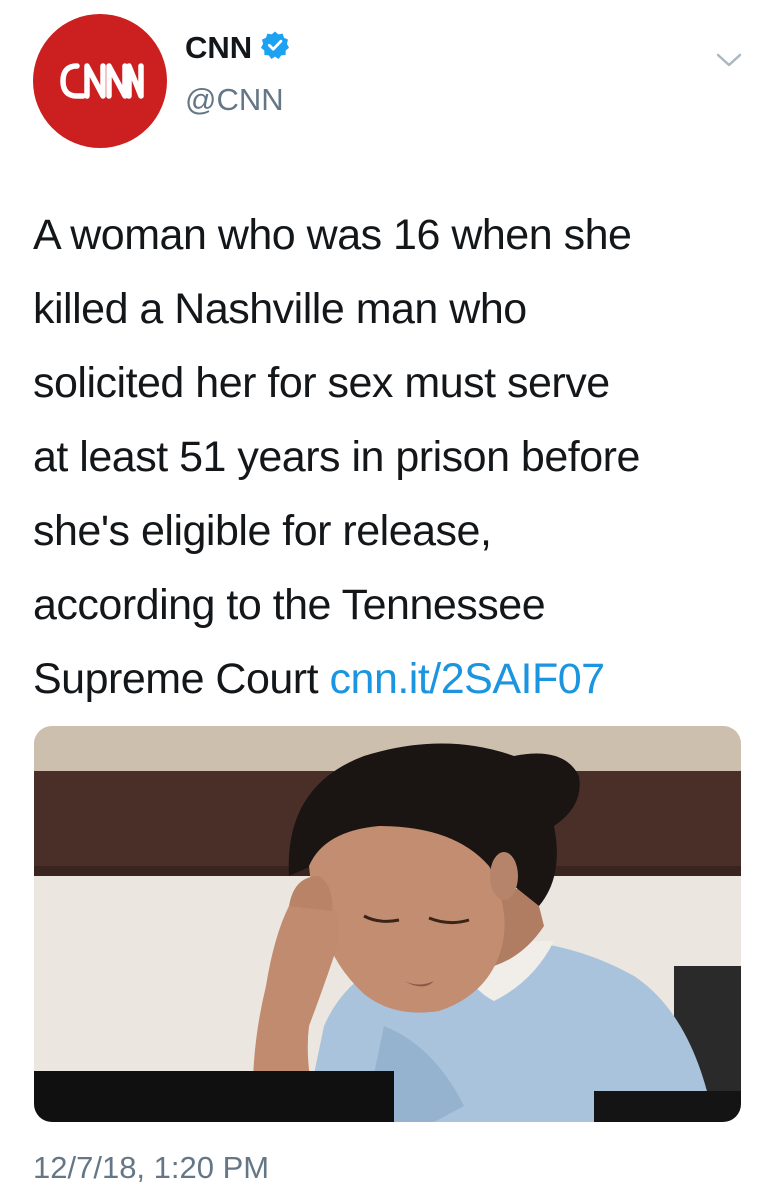  What do you see at coordinates (262, 531) in the screenshot?
I see `tweet-line: she's eligible for release,` at bounding box center [262, 531].